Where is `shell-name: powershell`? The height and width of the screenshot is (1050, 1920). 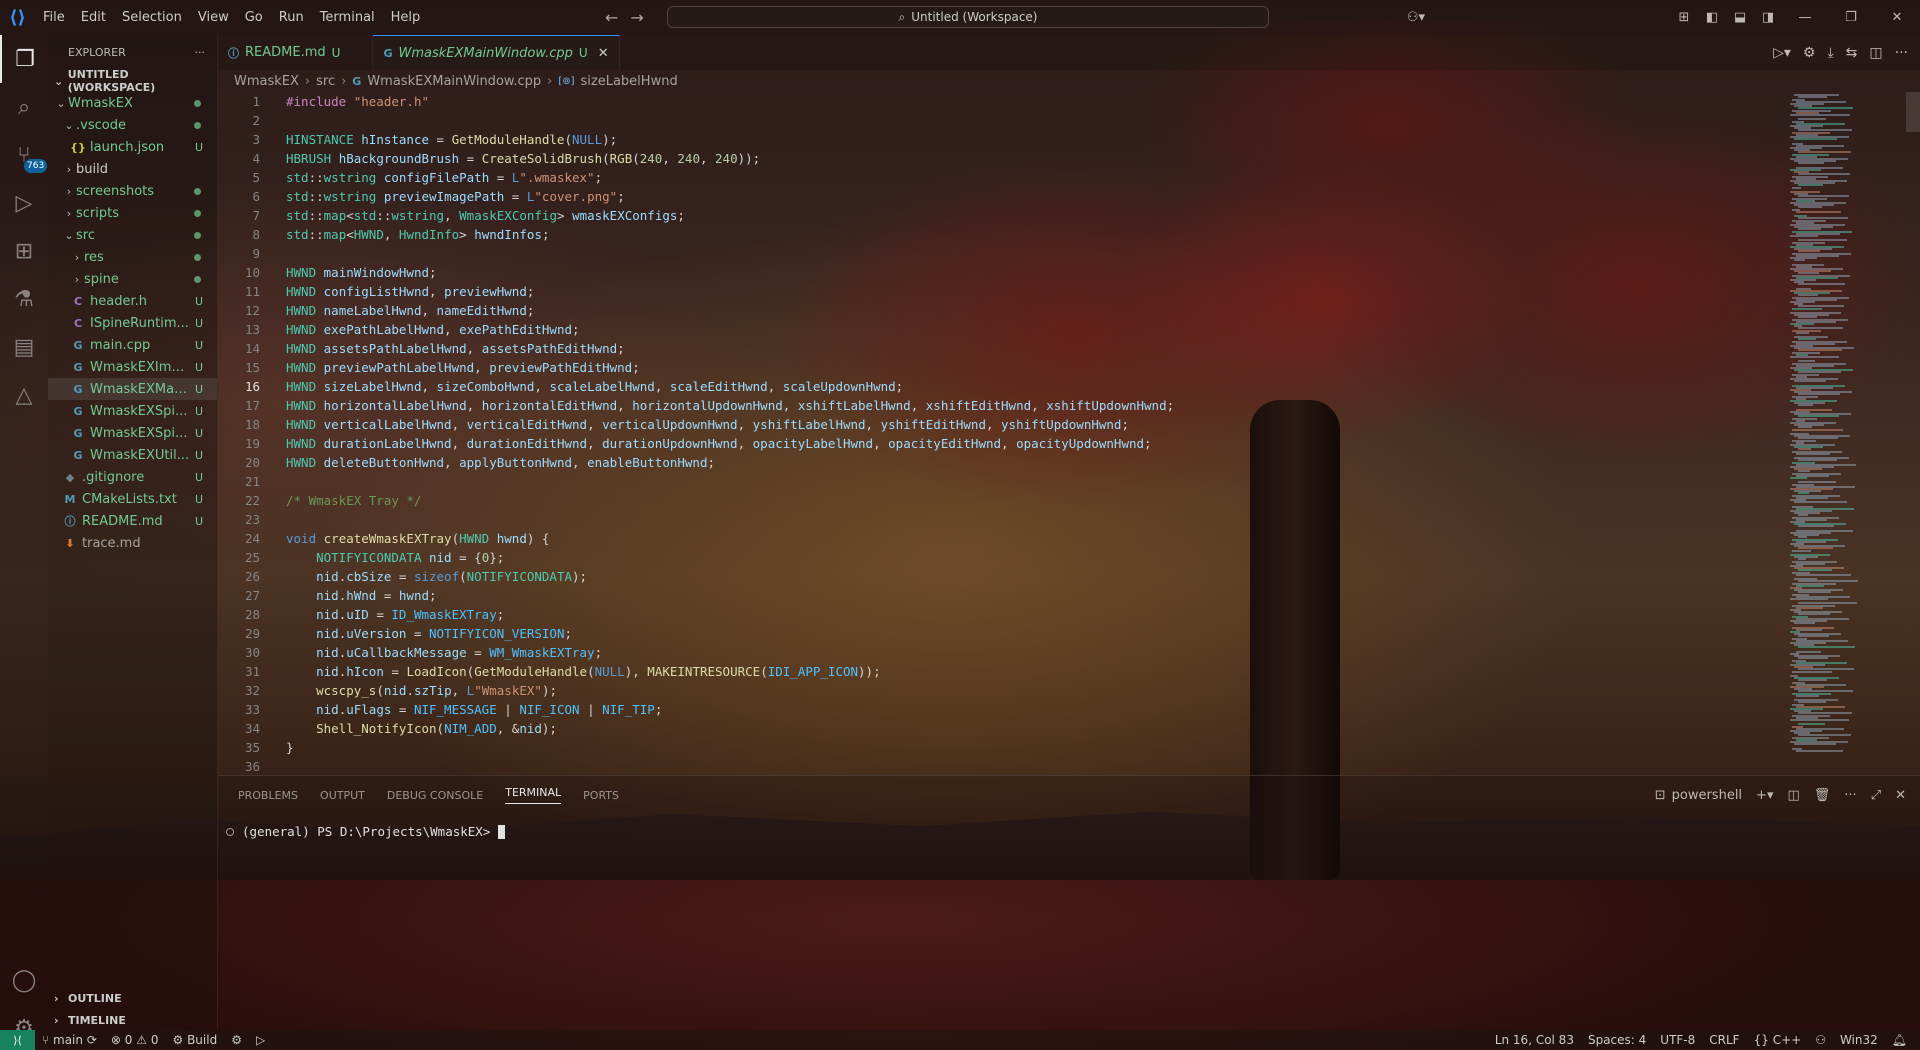
shell-name: powershell is located at coordinates (1707, 795).